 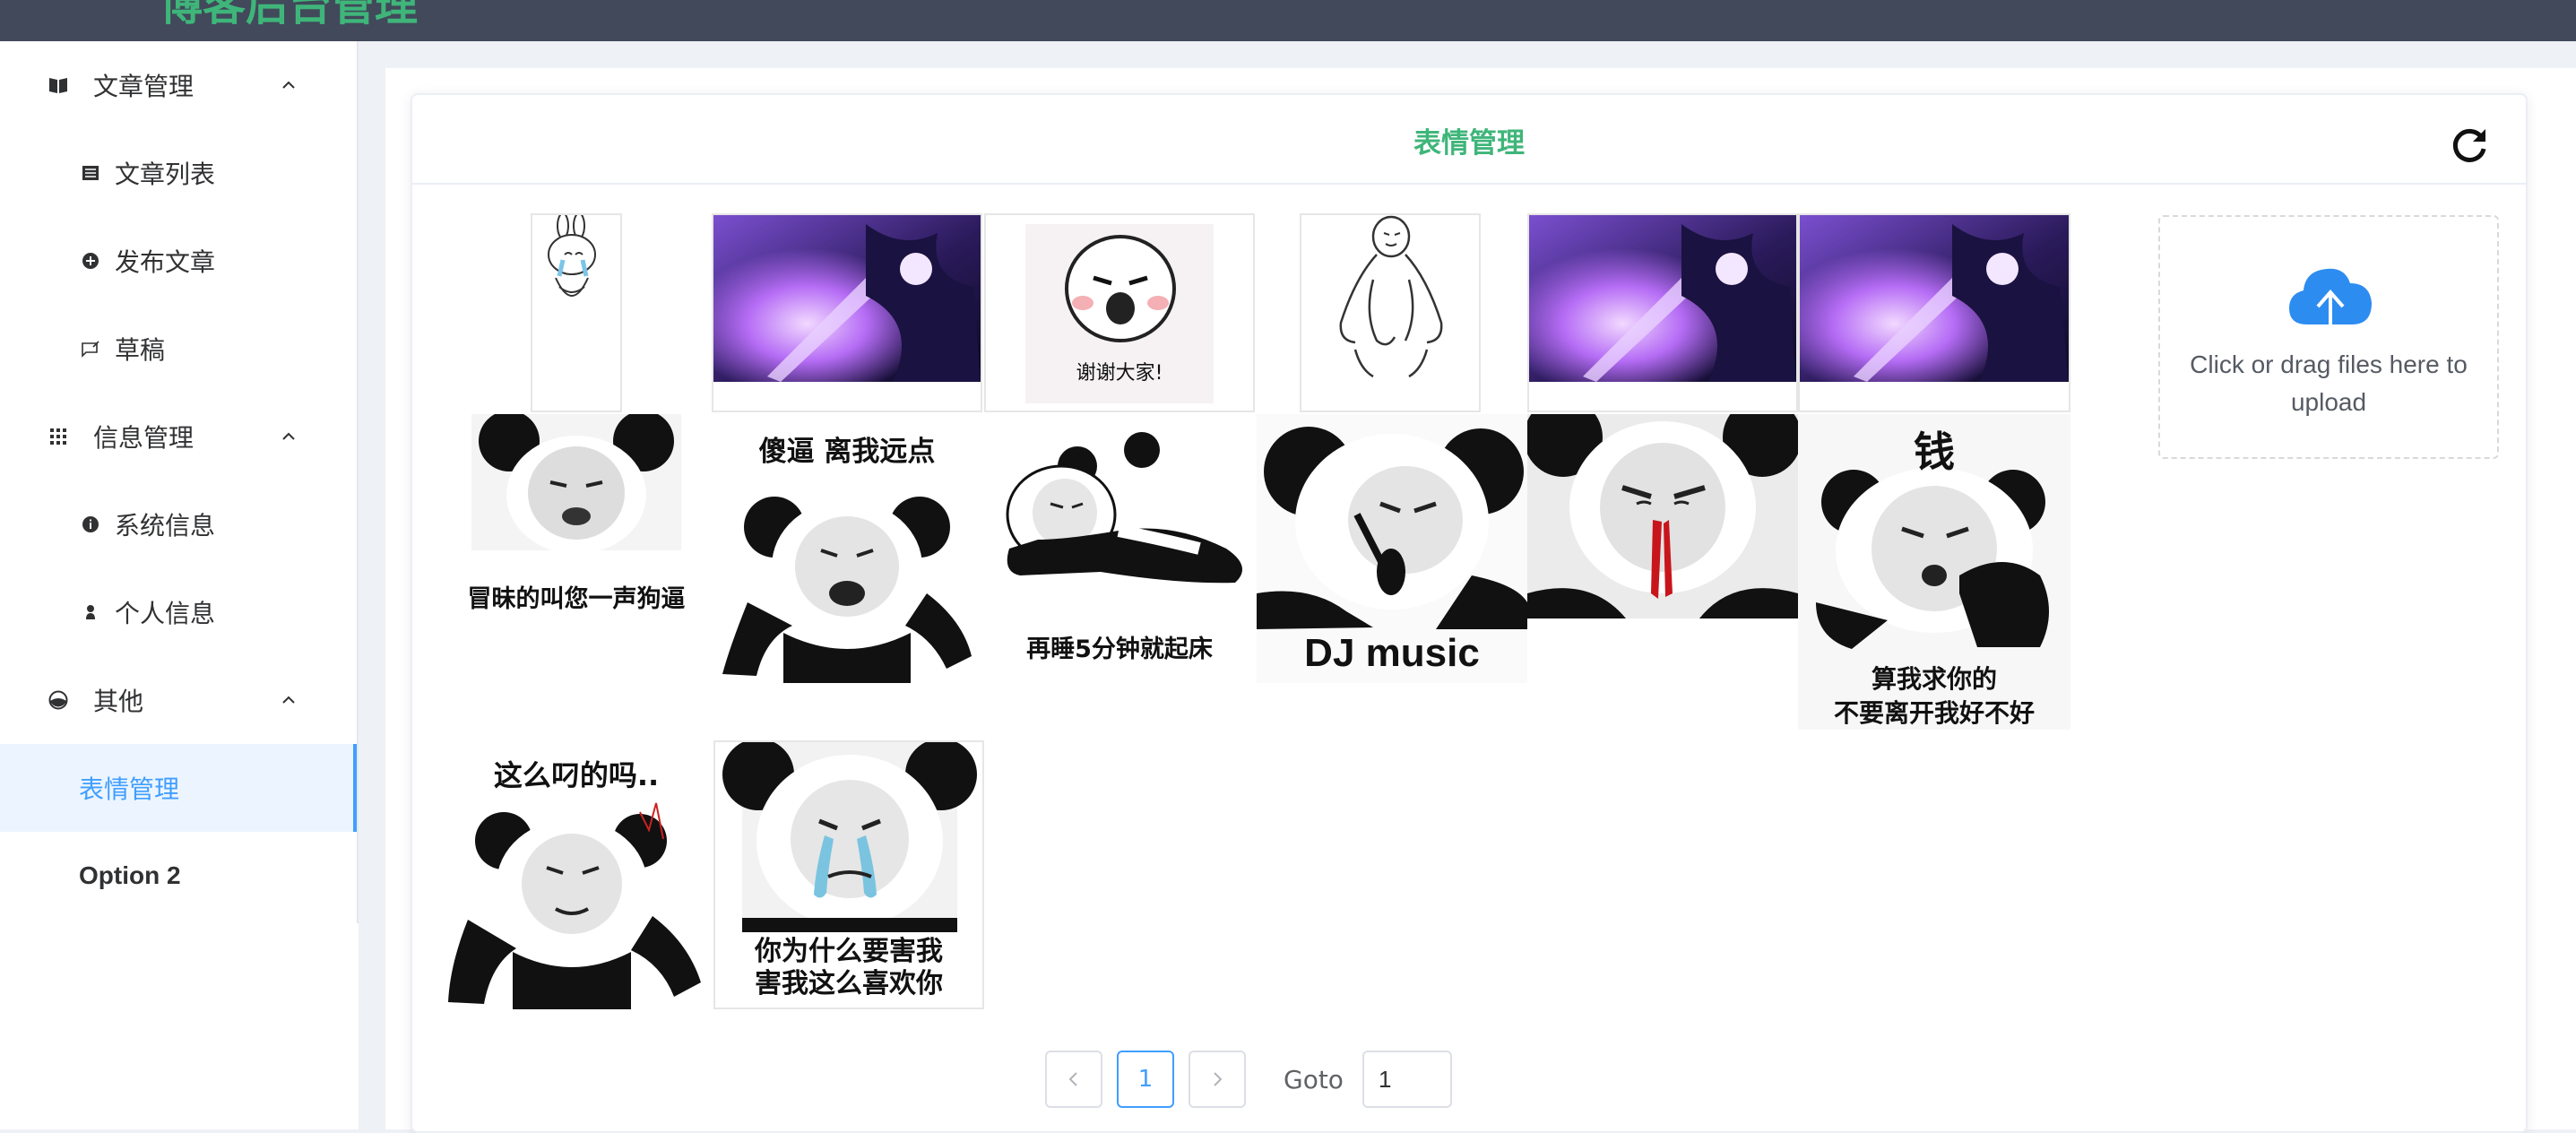 I want to click on sidebar-item-personal-info: 个人信息, so click(x=178, y=612).